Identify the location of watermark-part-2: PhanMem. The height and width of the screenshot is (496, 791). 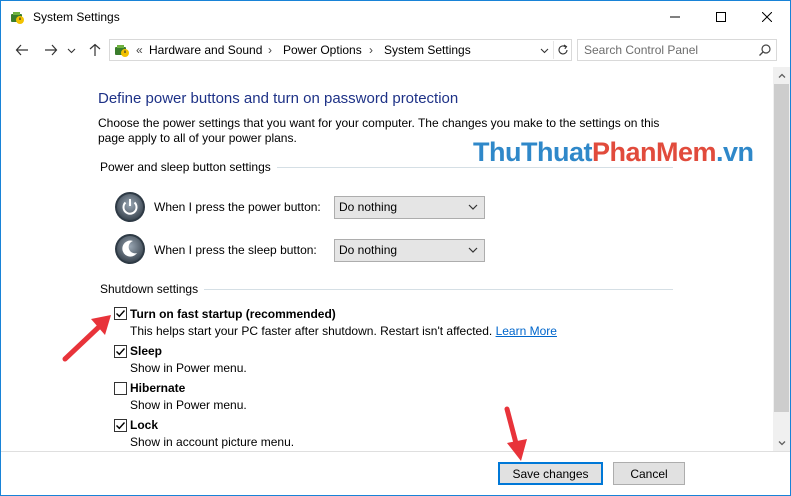
(654, 152).